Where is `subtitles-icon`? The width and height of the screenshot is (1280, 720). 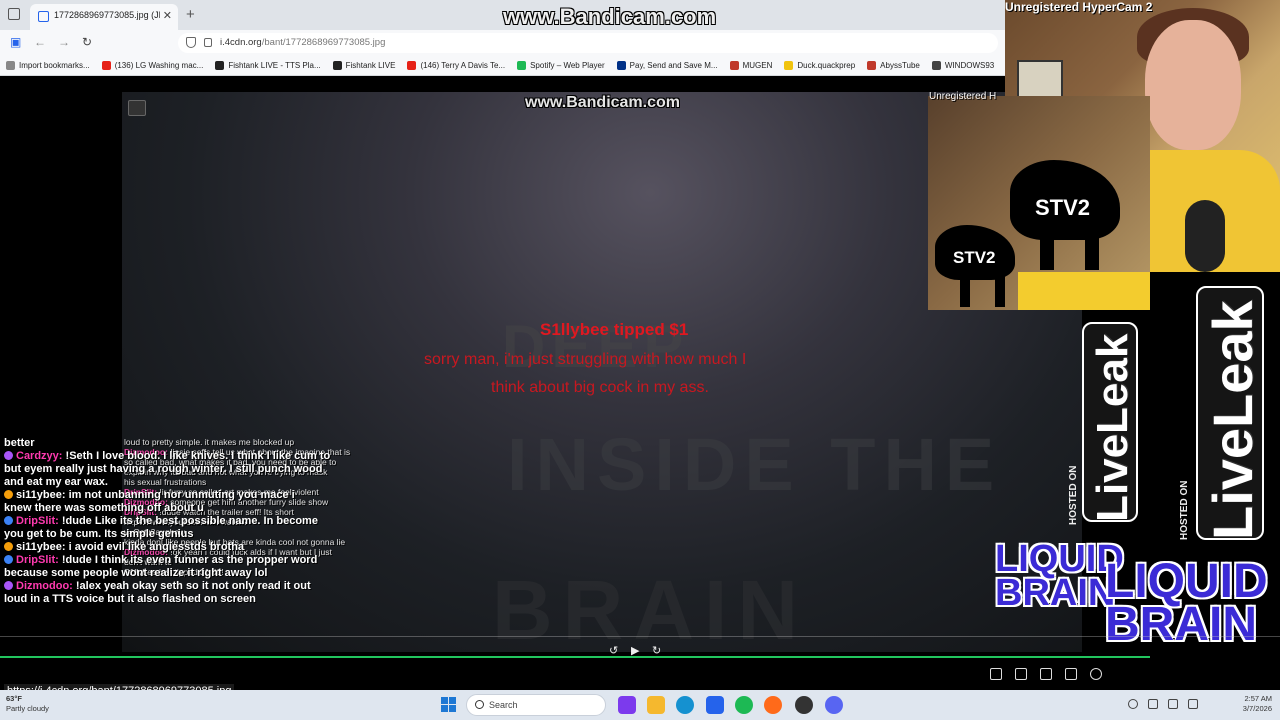 subtitles-icon is located at coordinates (996, 674).